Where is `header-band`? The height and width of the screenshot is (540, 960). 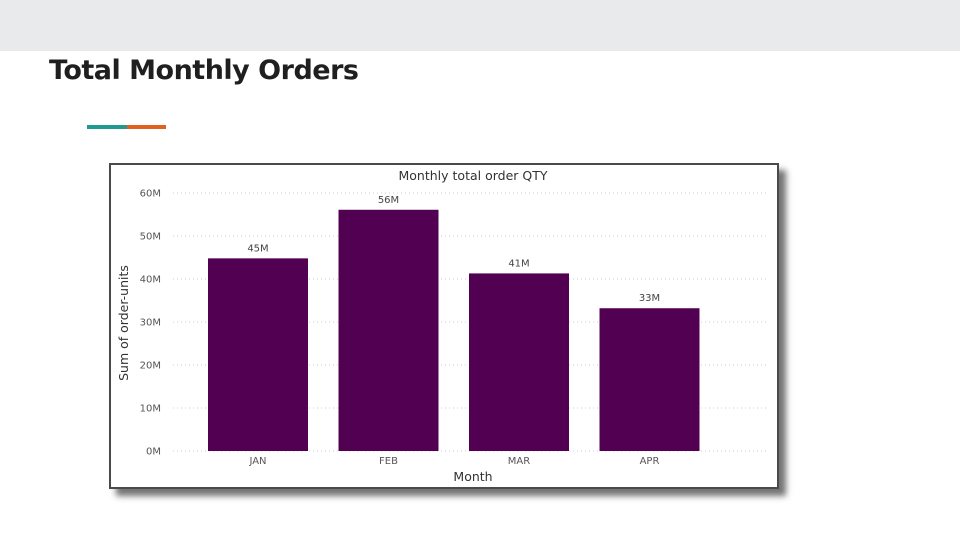 header-band is located at coordinates (480, 25).